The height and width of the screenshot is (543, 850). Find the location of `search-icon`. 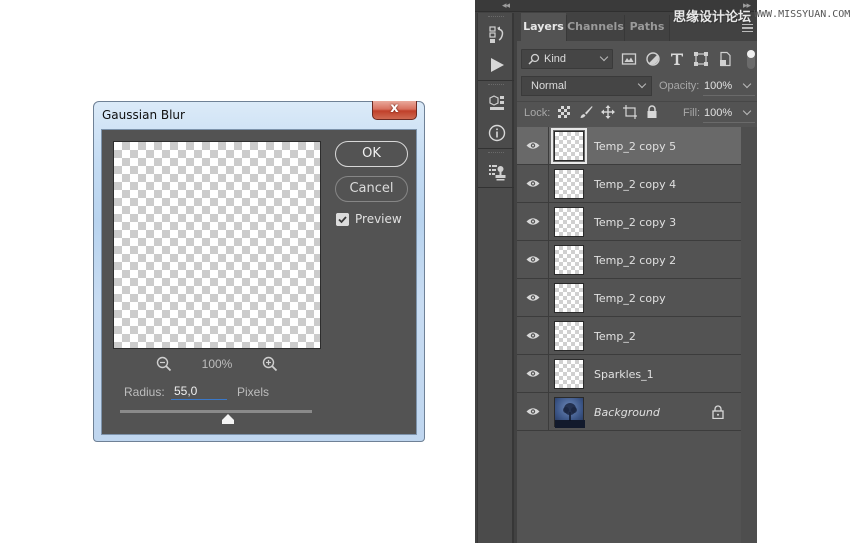

search-icon is located at coordinates (534, 59).